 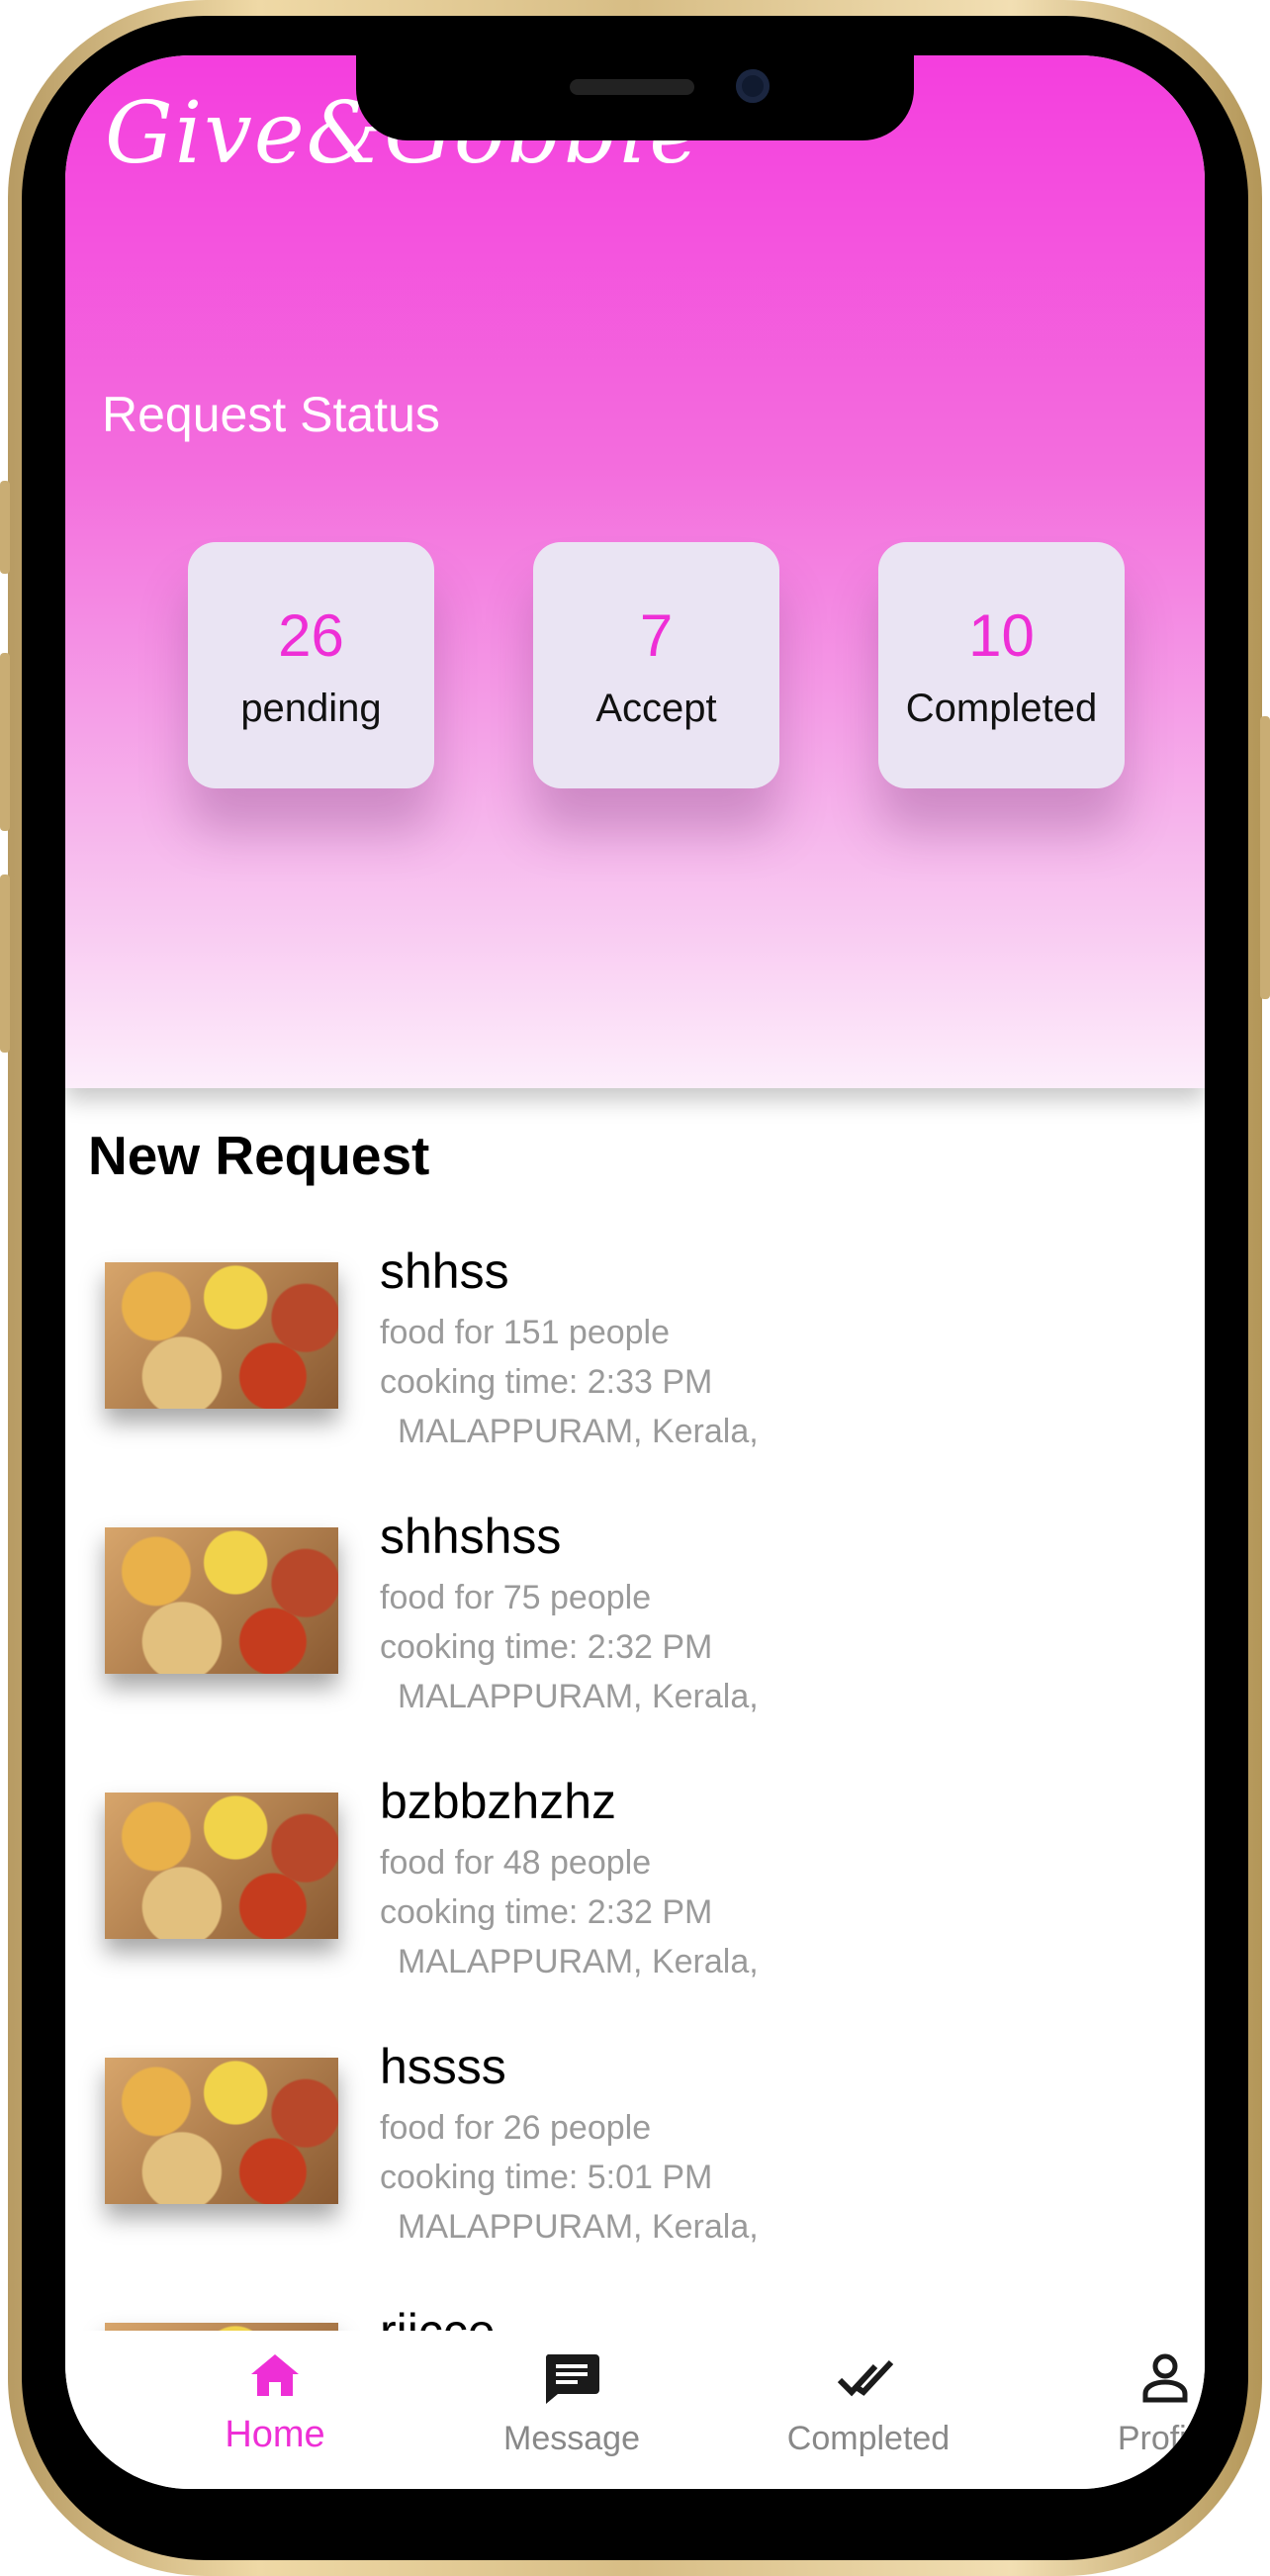 What do you see at coordinates (516, 2128) in the screenshot?
I see `food-quantity: food for 26 people` at bounding box center [516, 2128].